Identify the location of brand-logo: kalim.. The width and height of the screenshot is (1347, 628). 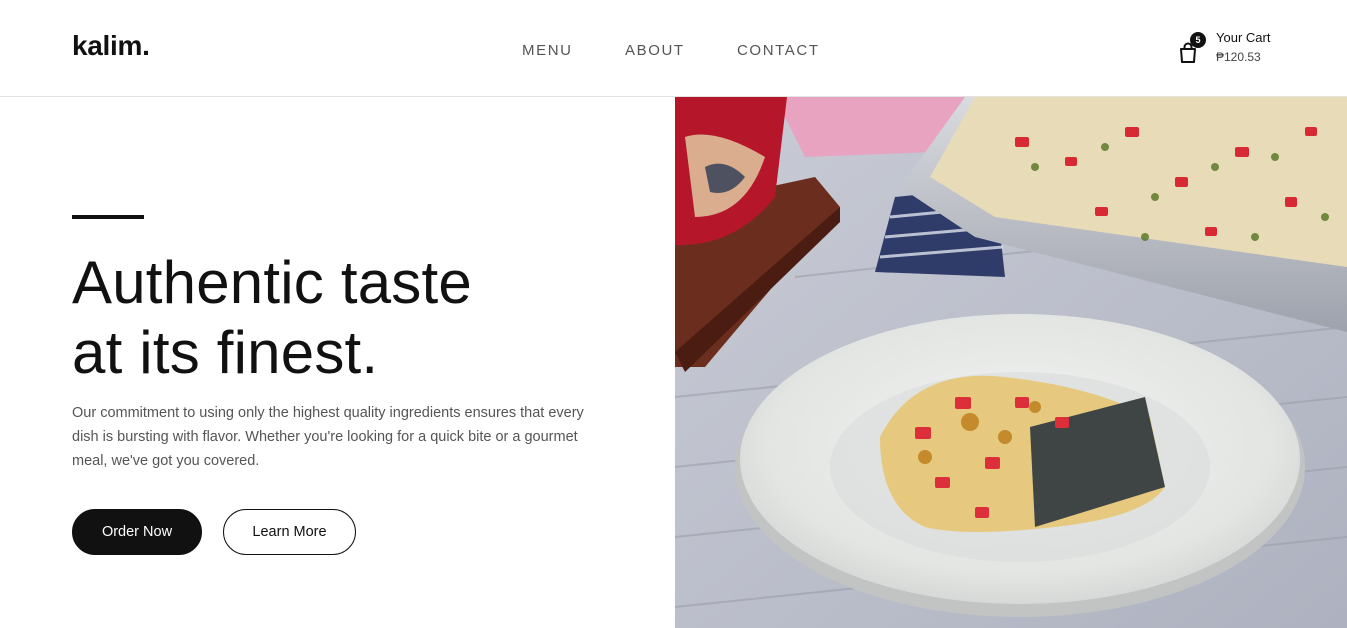
(111, 46).